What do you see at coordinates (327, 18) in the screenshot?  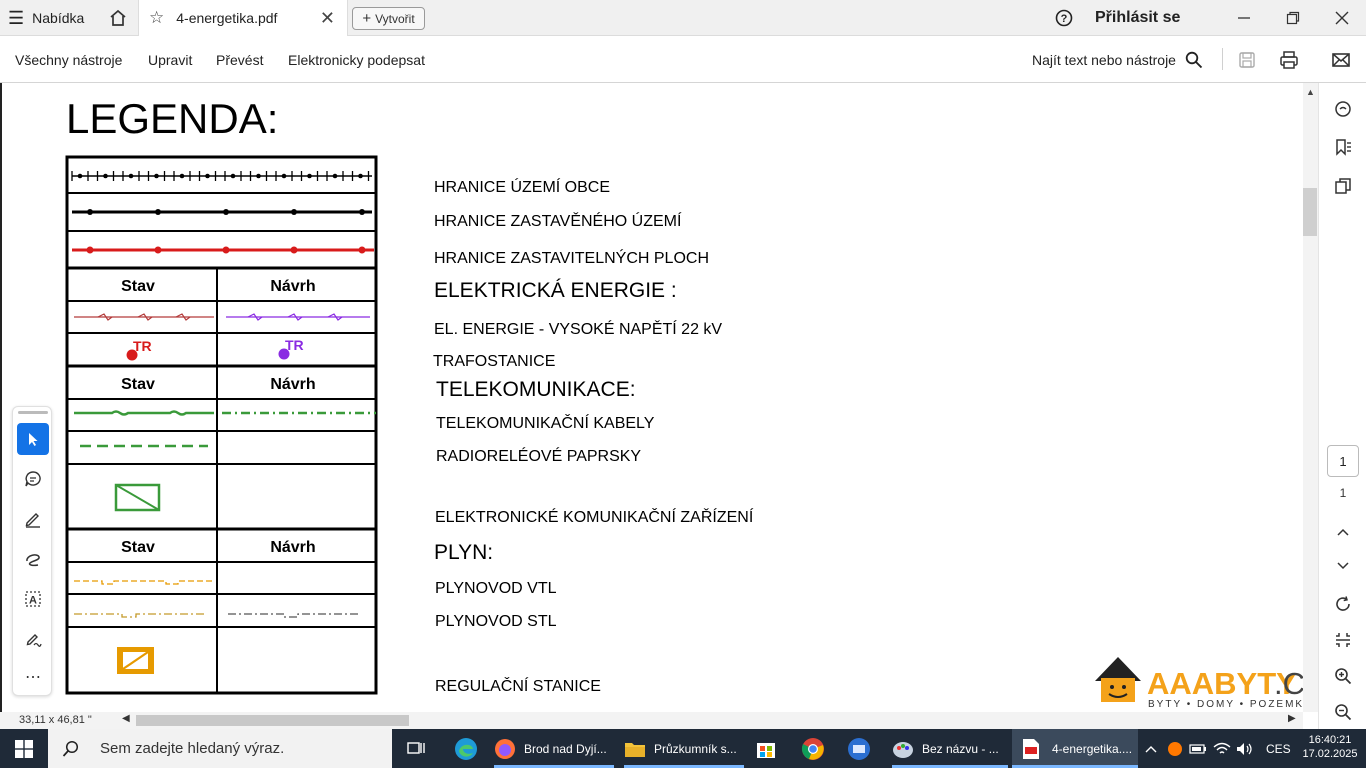 I see `close-tab-icon: ✕` at bounding box center [327, 18].